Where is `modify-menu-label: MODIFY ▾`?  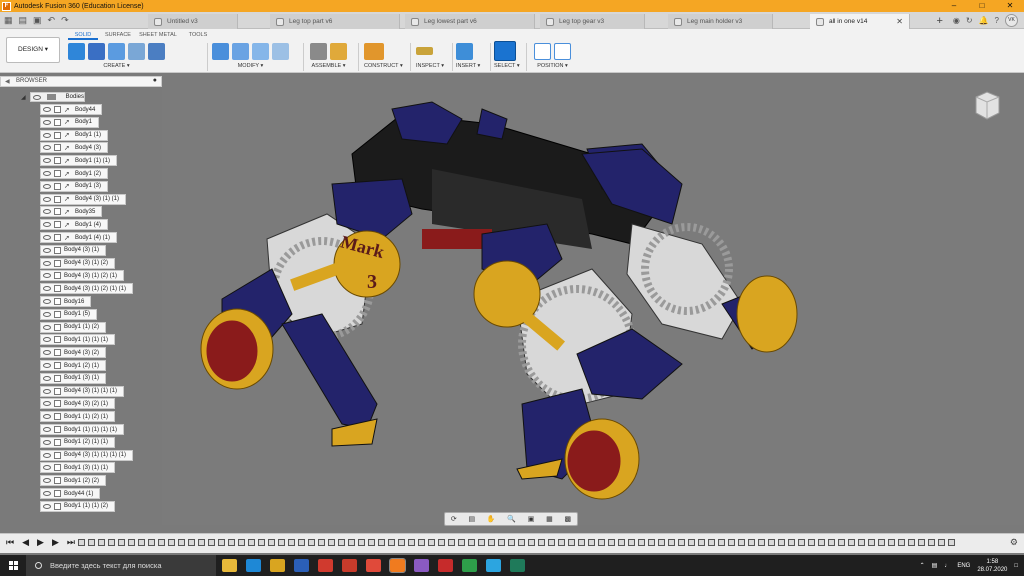 modify-menu-label: MODIFY ▾ is located at coordinates (250, 66).